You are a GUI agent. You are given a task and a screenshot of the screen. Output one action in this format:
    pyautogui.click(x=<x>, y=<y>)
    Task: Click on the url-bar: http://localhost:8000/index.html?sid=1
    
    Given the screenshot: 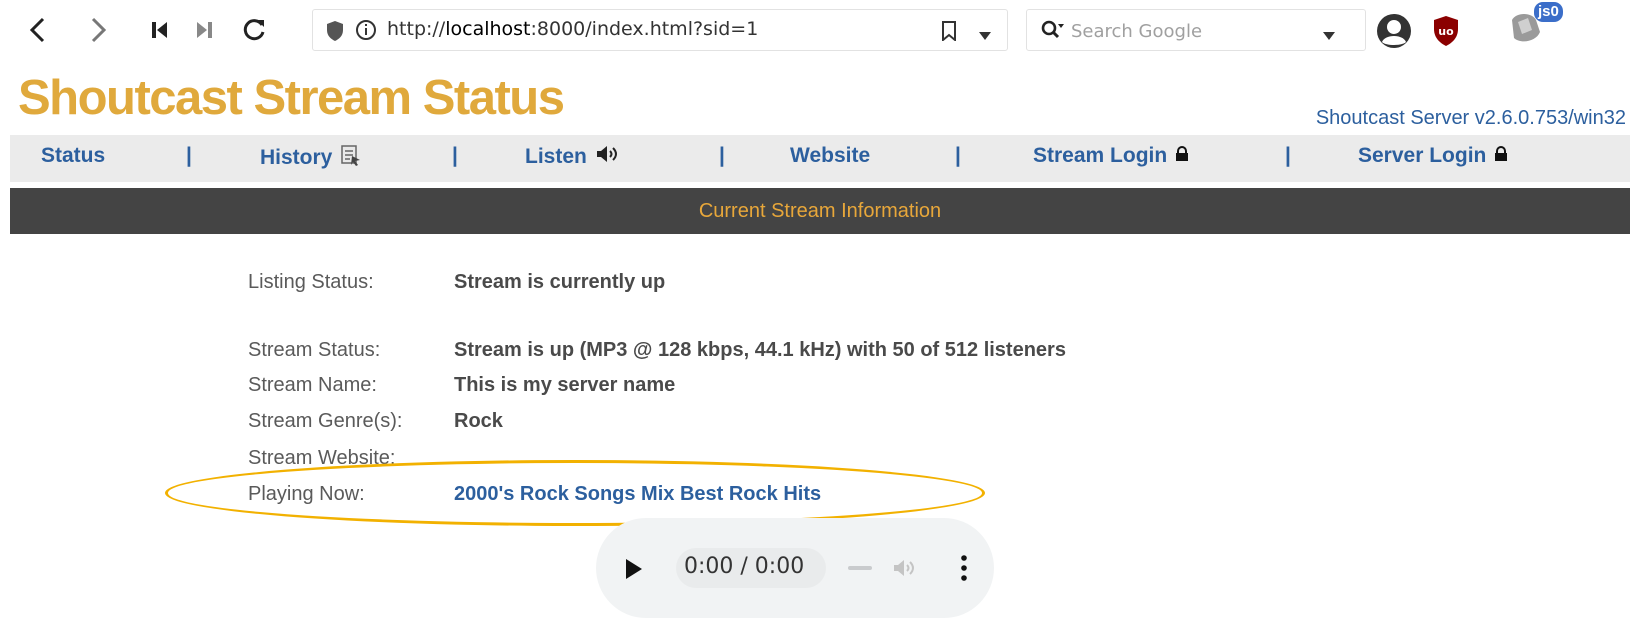 What is the action you would take?
    pyautogui.click(x=660, y=30)
    